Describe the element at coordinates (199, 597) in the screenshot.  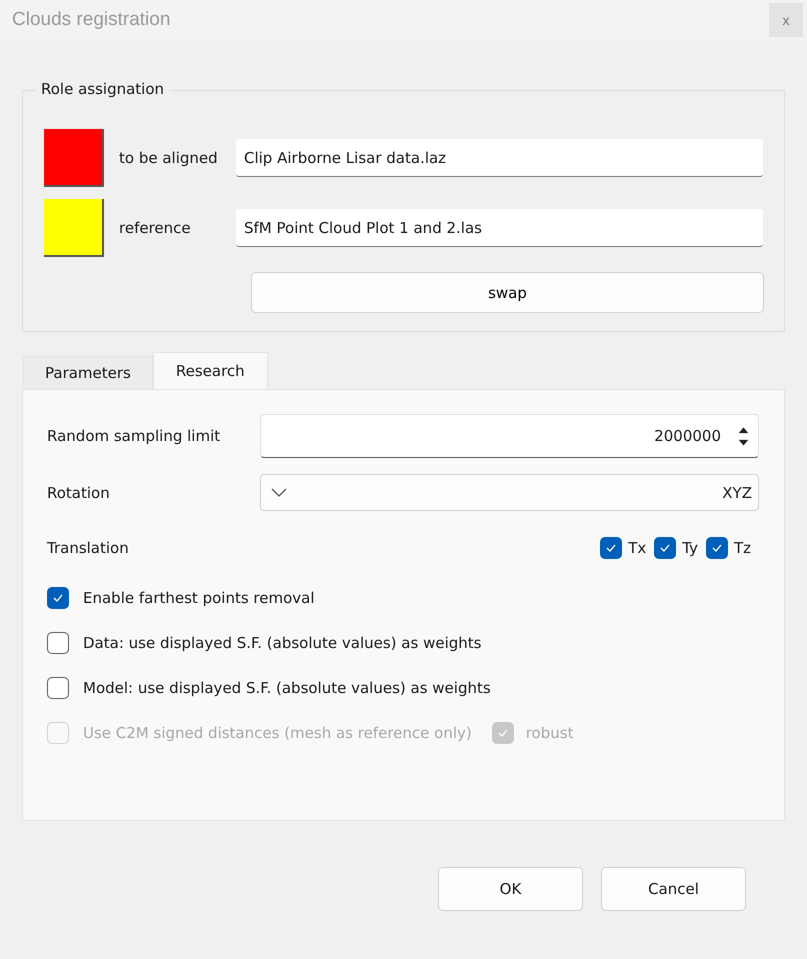
I see `checkbox-label: Enable farthest points removal` at that location.